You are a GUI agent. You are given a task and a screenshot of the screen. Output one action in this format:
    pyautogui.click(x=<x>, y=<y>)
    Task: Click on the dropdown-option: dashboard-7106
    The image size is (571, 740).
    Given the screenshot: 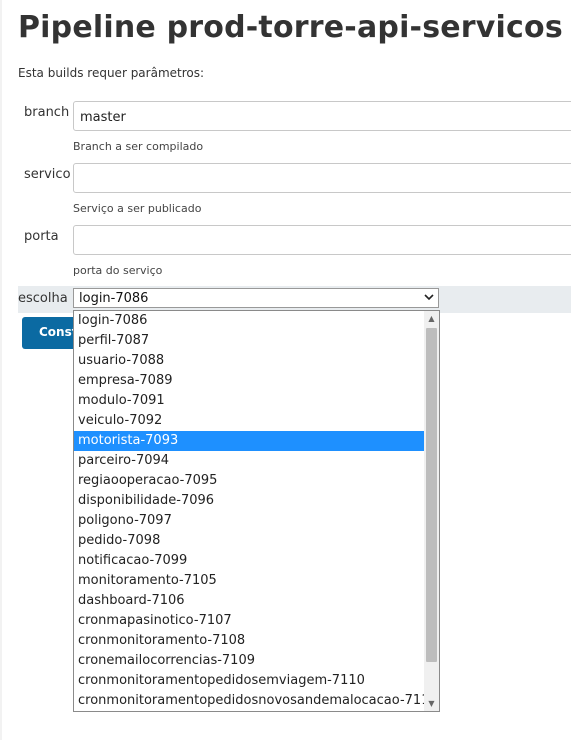 What is the action you would take?
    pyautogui.click(x=249, y=601)
    